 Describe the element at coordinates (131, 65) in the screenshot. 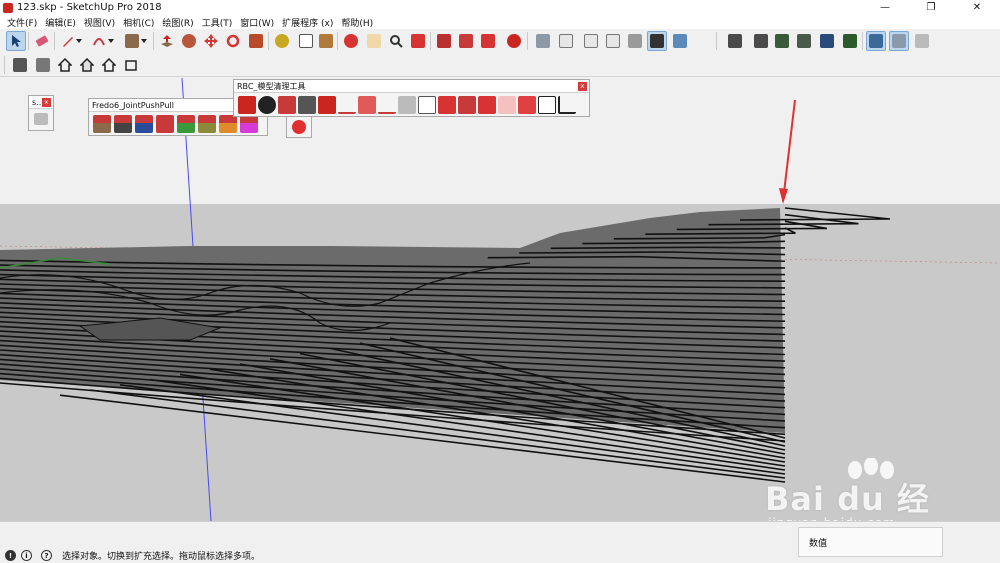

I see `box-button` at that location.